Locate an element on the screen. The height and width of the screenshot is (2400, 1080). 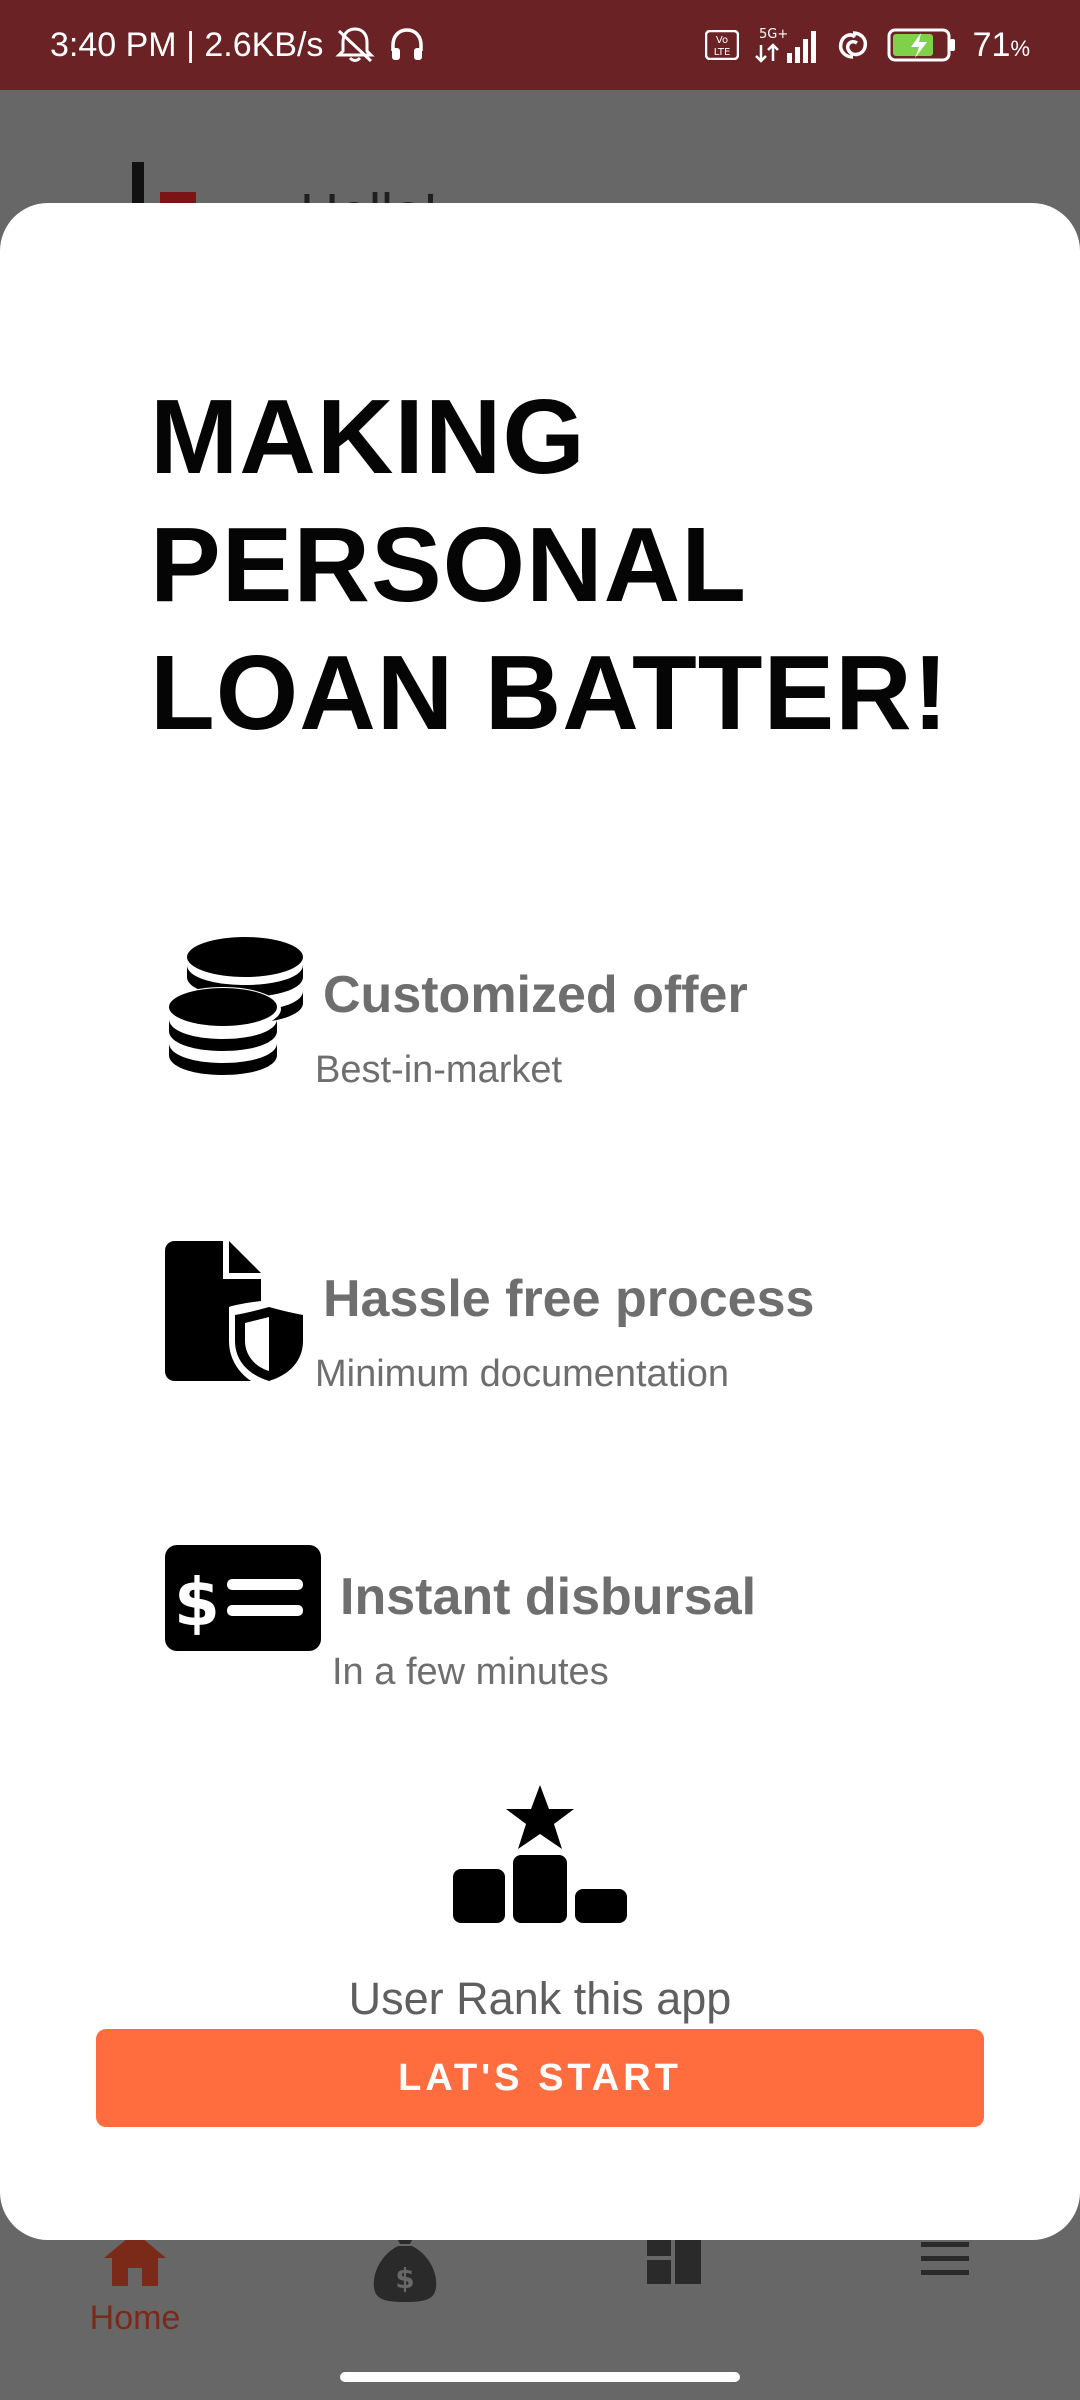
headphones-icon is located at coordinates (407, 45).